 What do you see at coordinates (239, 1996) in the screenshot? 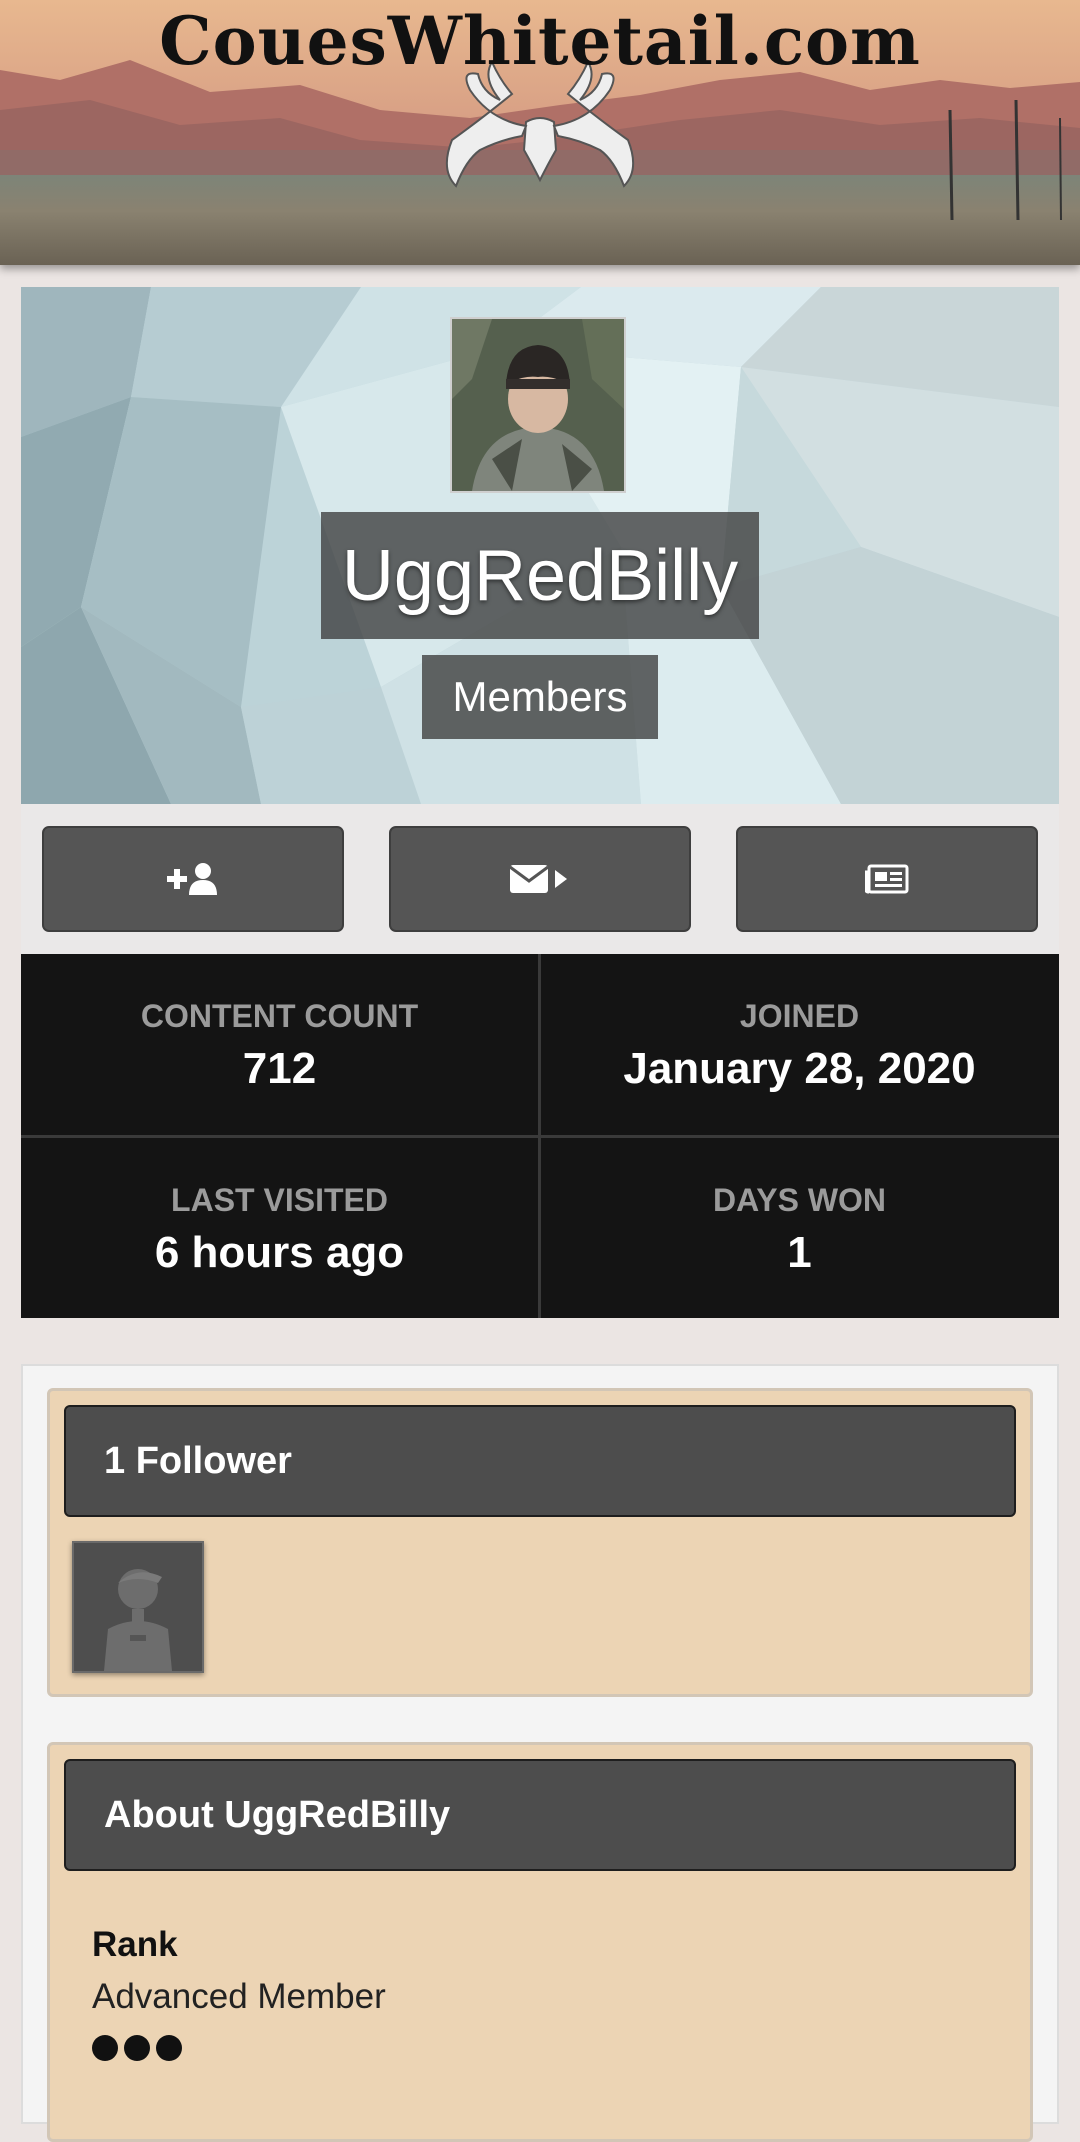
I see `rank-value: Advanced Member` at bounding box center [239, 1996].